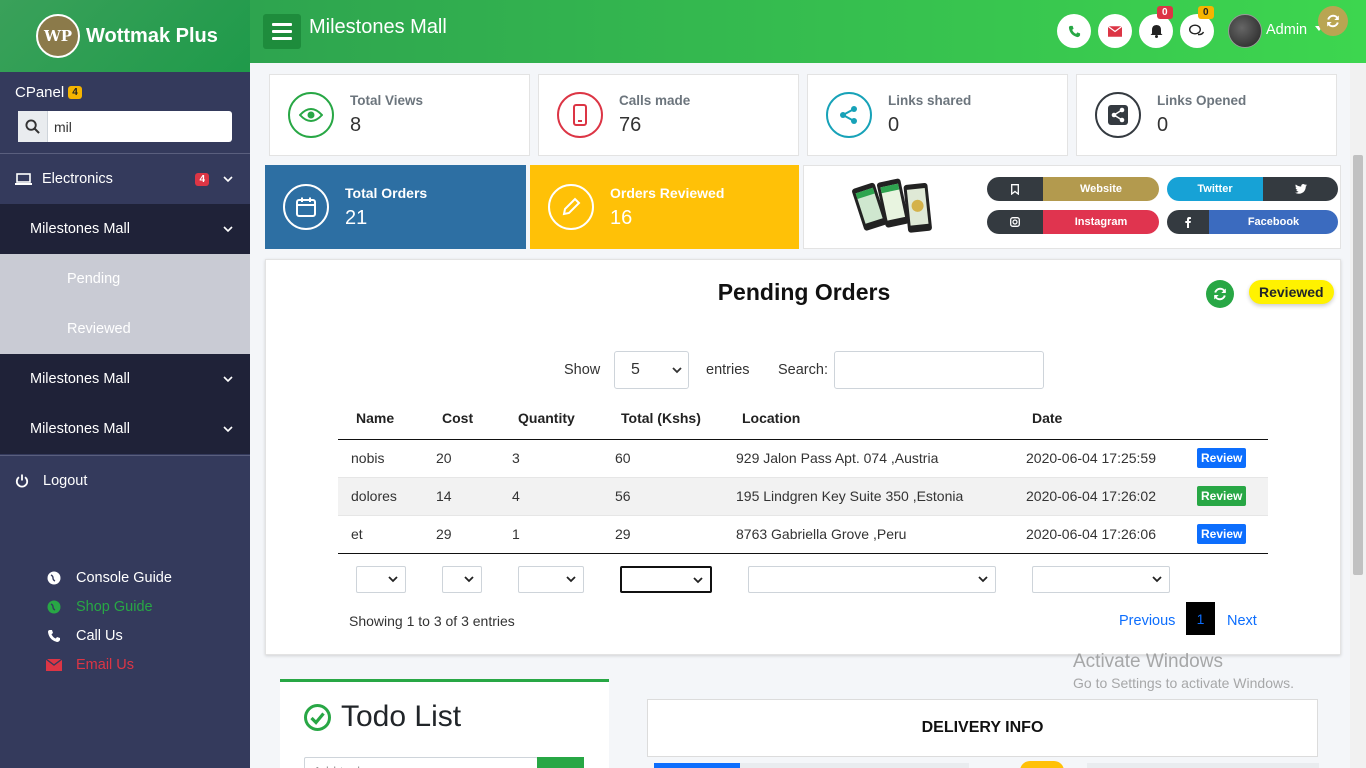 This screenshot has height=768, width=1366. I want to click on avatar, so click(1245, 31).